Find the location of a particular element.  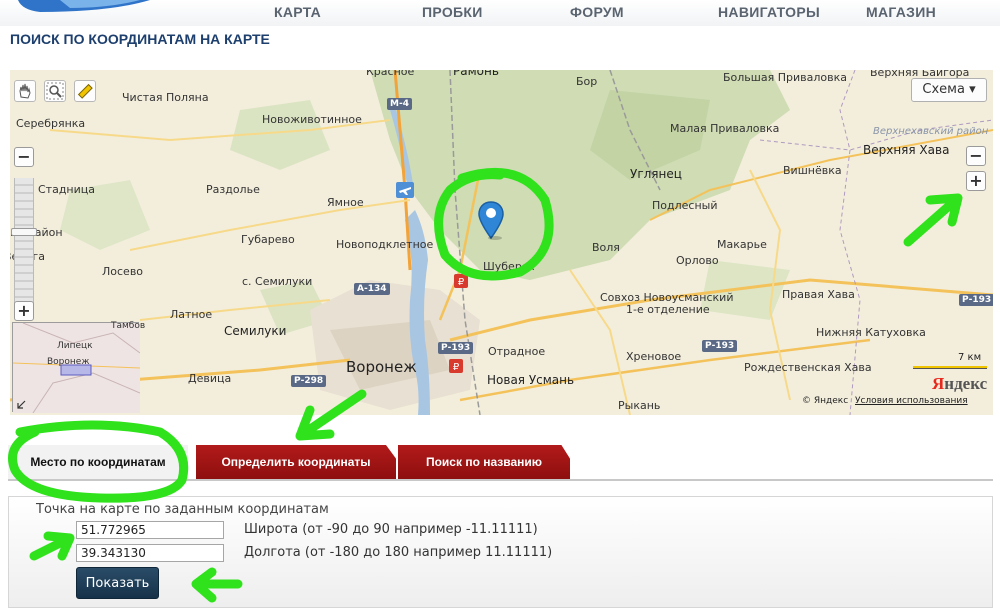

map-label: Хреновое is located at coordinates (654, 356).